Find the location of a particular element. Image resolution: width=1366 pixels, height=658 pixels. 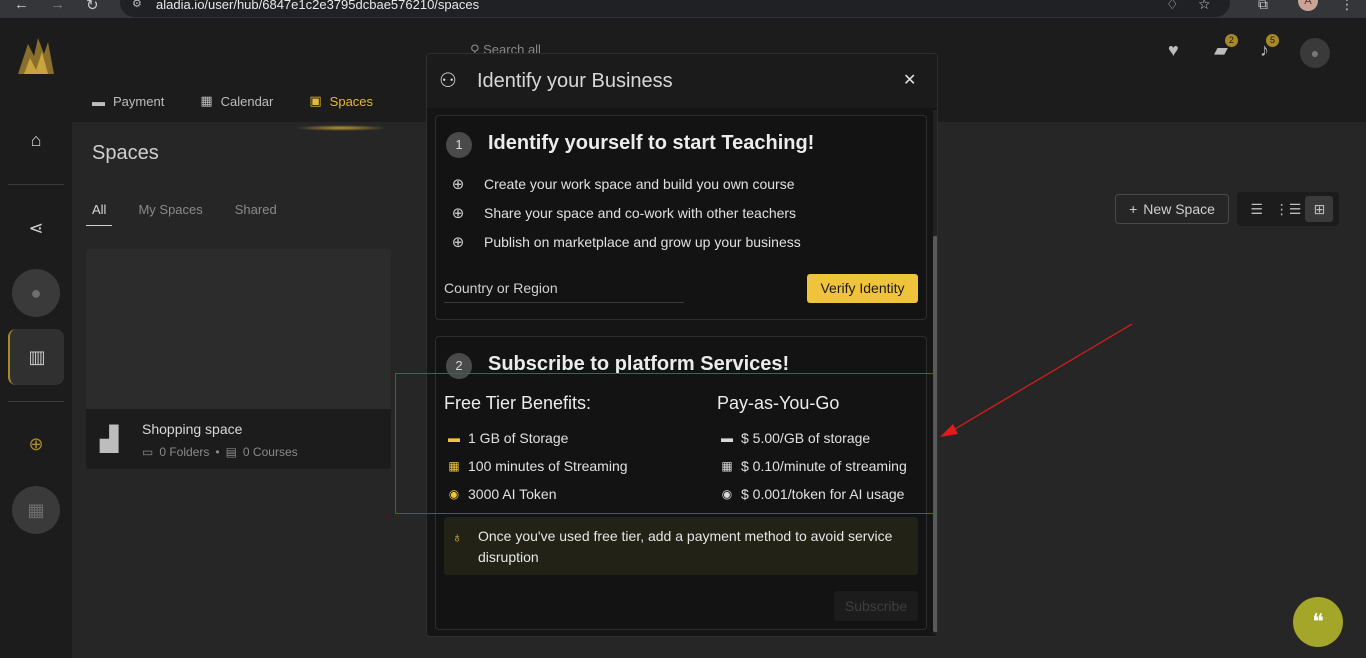

credit-card-icon: ▬ is located at coordinates (98, 101).